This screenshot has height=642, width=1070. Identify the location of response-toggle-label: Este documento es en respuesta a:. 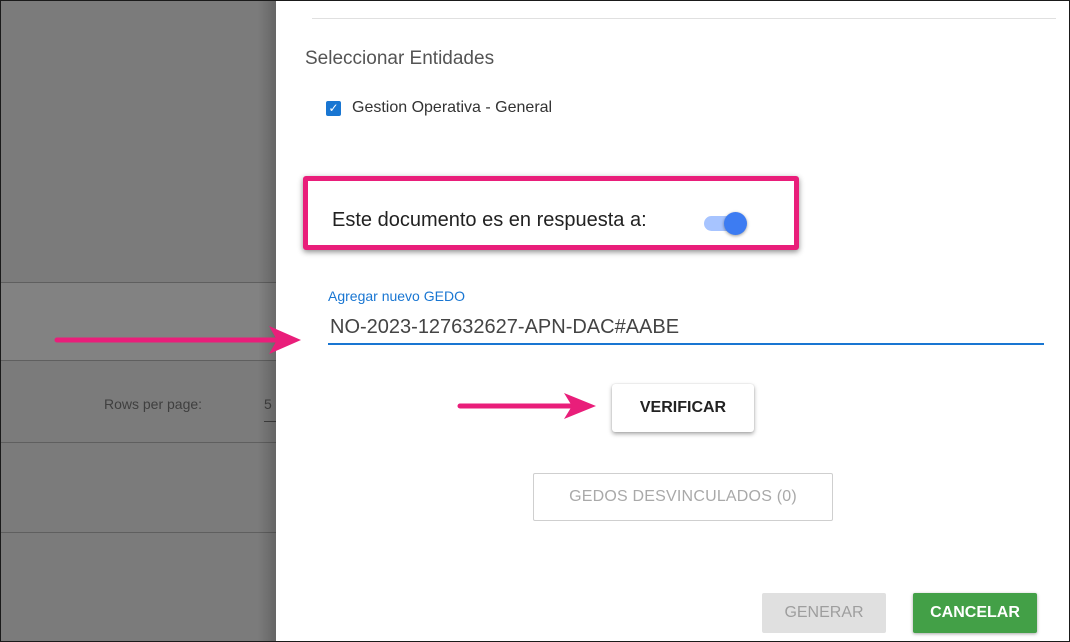
(489, 220).